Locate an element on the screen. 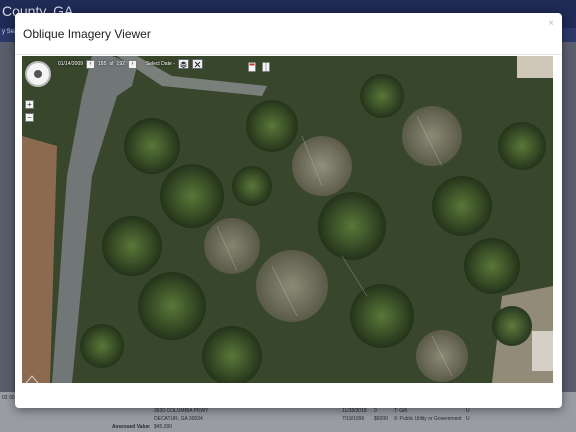 The image size is (576, 432). image-total: 192 is located at coordinates (120, 64).